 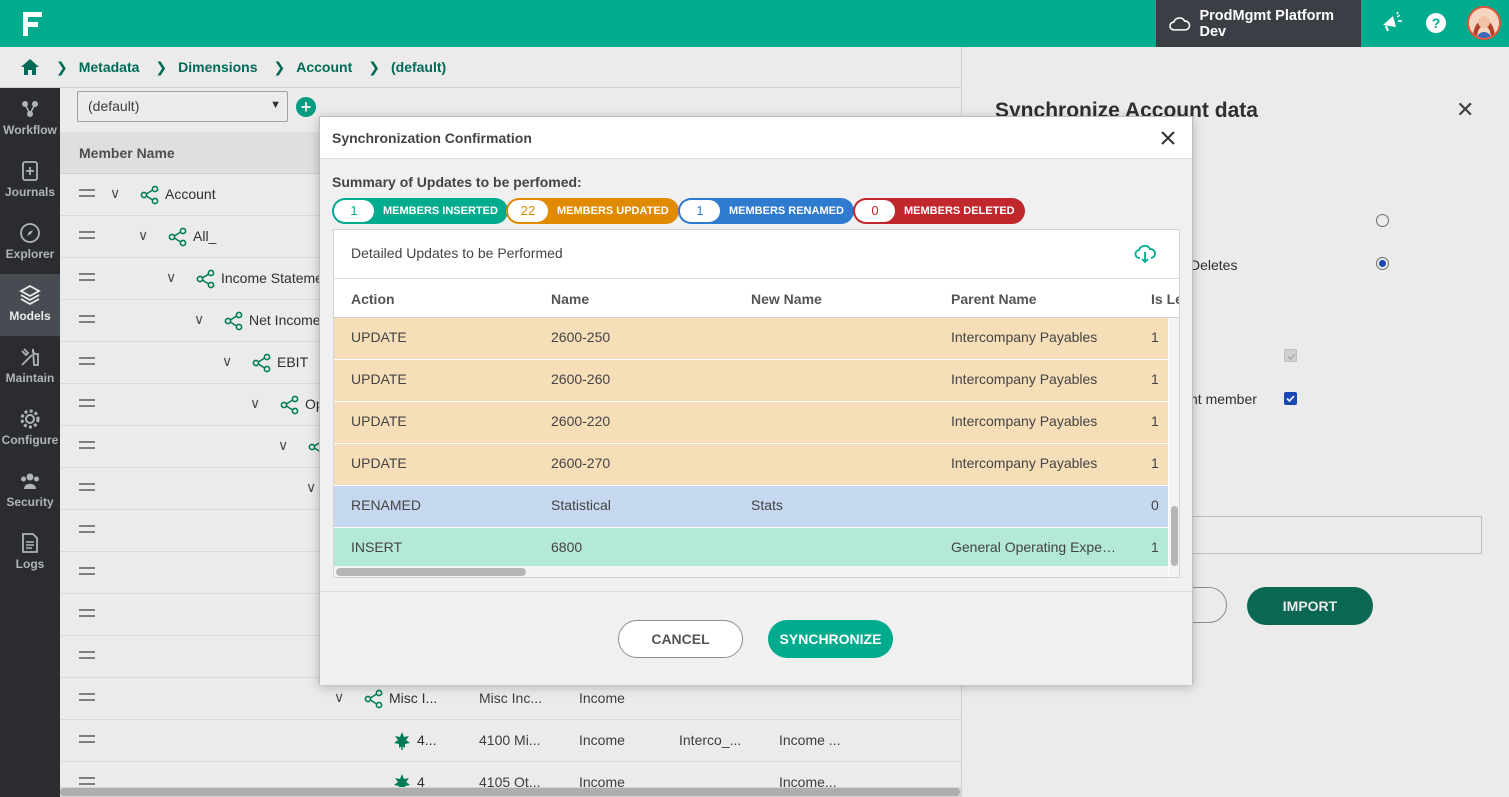 What do you see at coordinates (33, 24) in the screenshot?
I see `logo-icon` at bounding box center [33, 24].